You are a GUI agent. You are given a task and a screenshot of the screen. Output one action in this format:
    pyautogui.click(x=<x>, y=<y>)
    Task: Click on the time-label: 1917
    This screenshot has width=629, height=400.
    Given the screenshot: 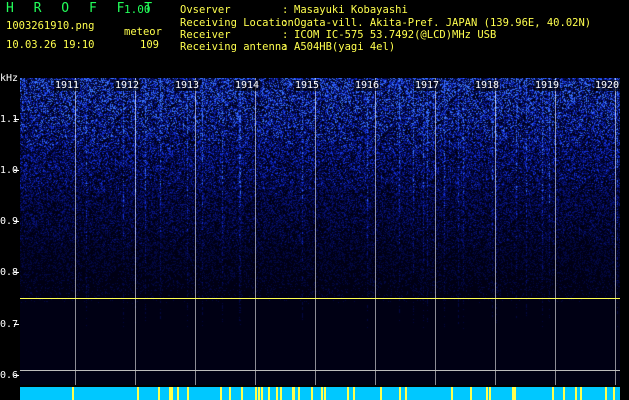 What is the action you would take?
    pyautogui.click(x=427, y=85)
    